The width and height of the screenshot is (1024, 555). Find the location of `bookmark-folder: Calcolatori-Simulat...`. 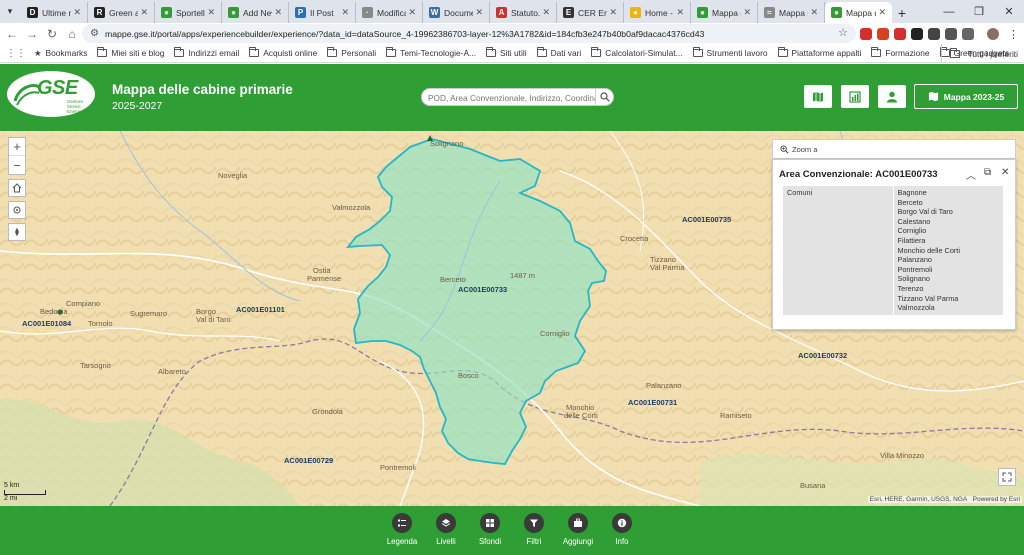

bookmark-folder: Calcolatori-Simulat... is located at coordinates (637, 52).